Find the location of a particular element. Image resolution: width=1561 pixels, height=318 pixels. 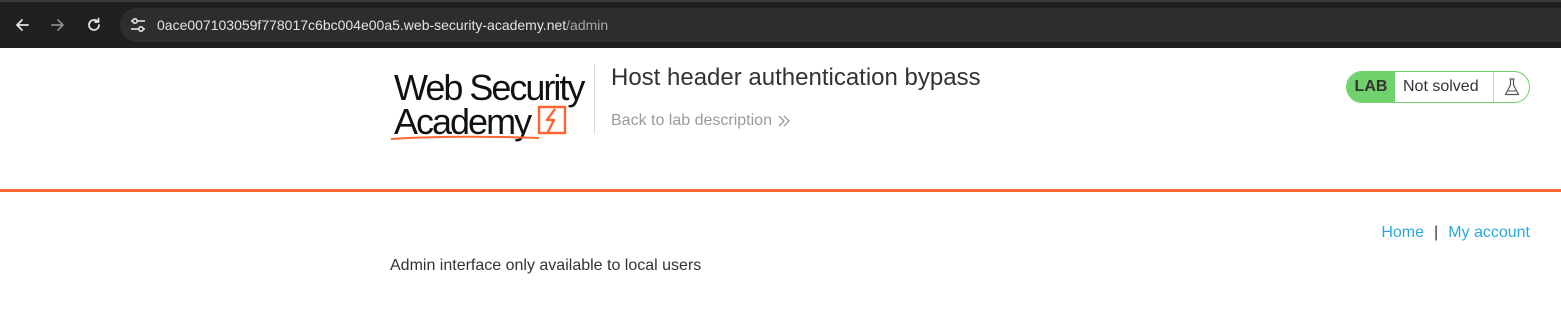

lab-title: Host header authentication bypass is located at coordinates (796, 77).